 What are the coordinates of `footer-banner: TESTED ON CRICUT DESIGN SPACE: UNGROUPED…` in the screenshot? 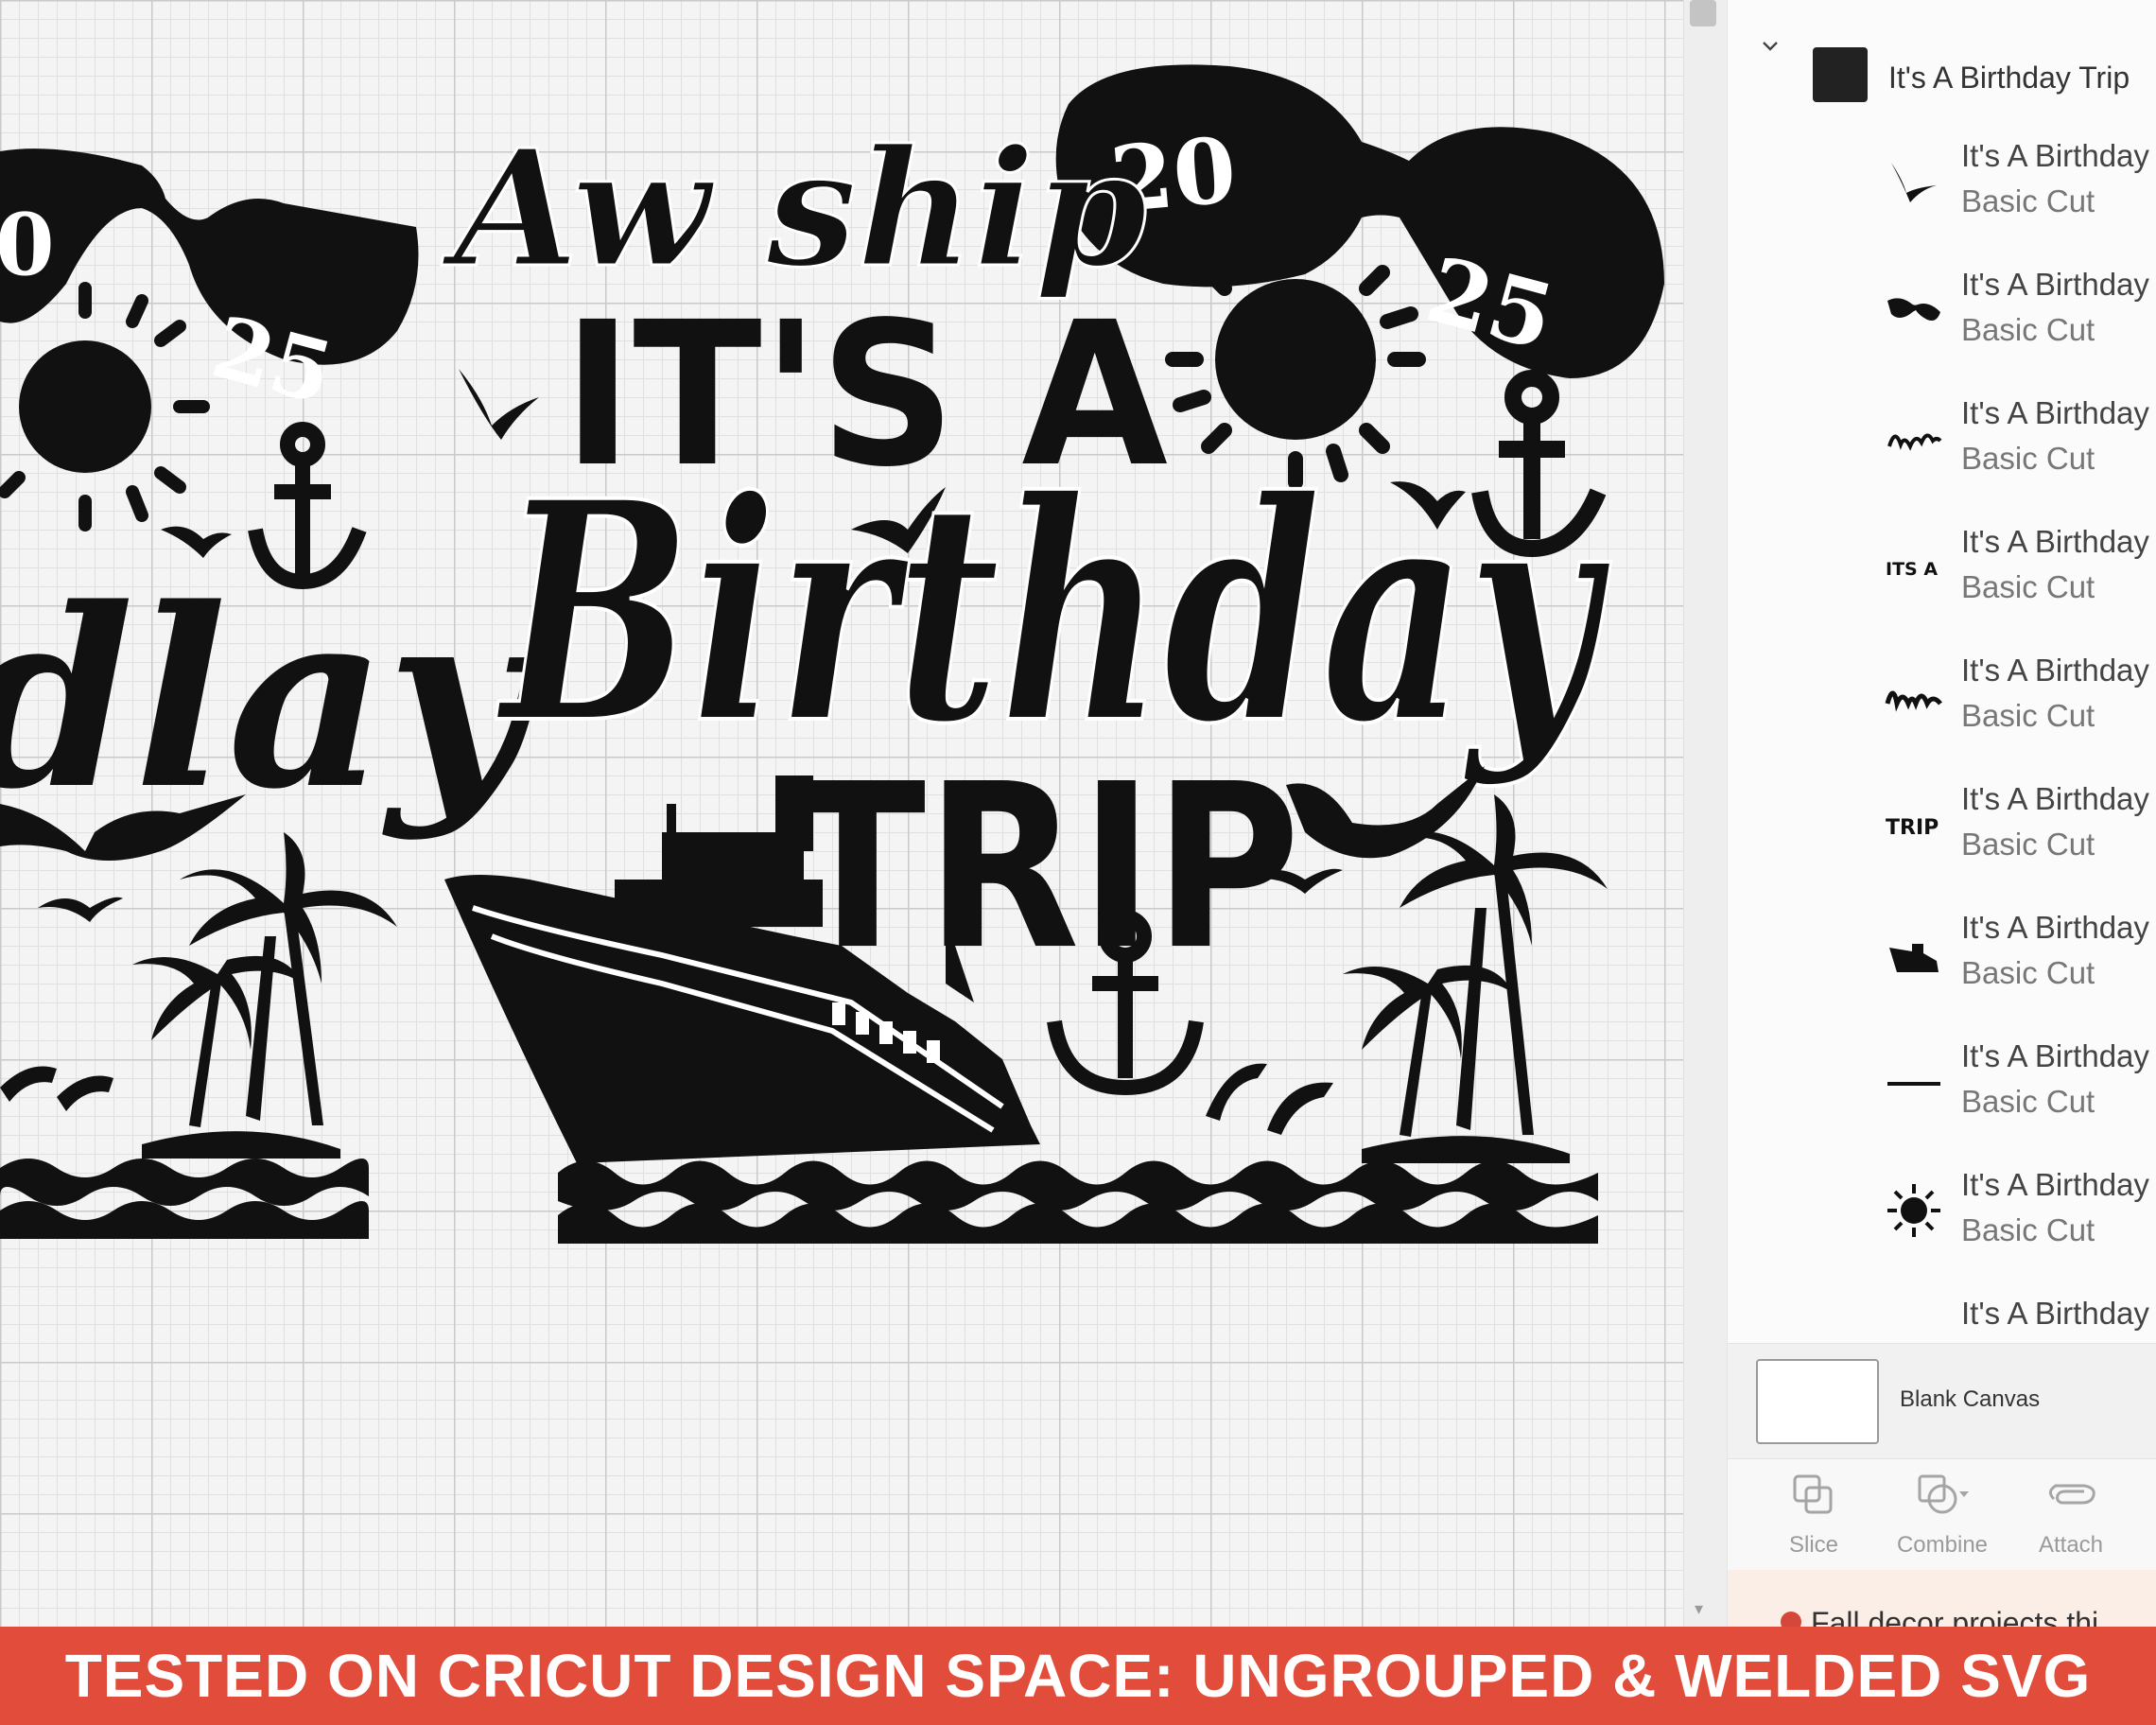 It's located at (1078, 1676).